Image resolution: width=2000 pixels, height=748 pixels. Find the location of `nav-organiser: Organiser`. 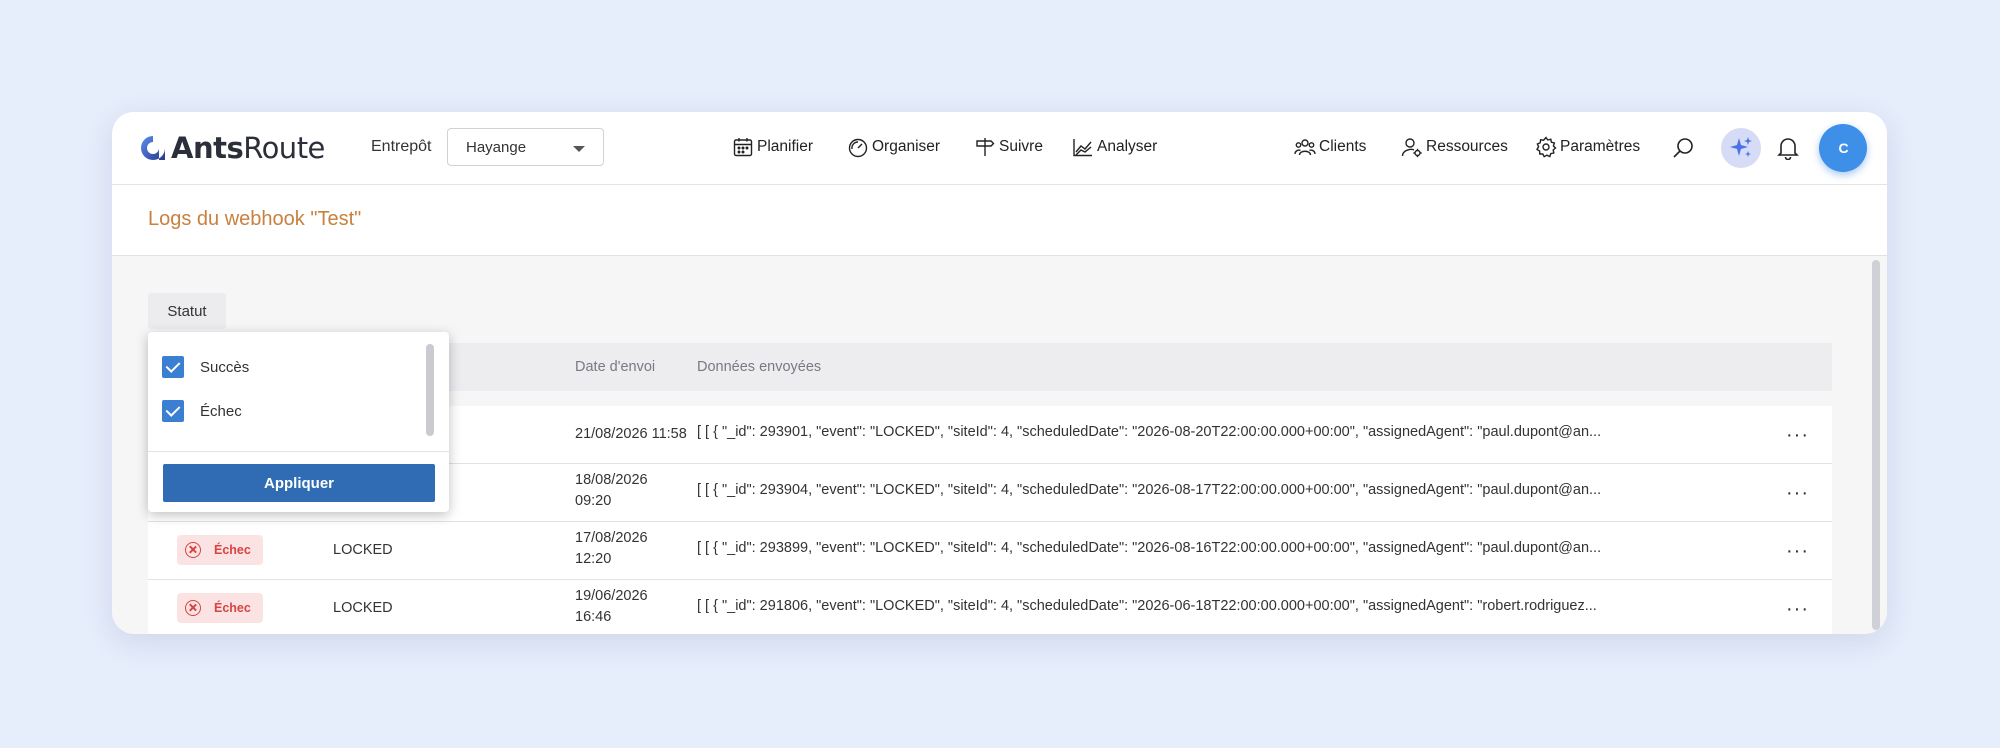

nav-organiser: Organiser is located at coordinates (893, 147).